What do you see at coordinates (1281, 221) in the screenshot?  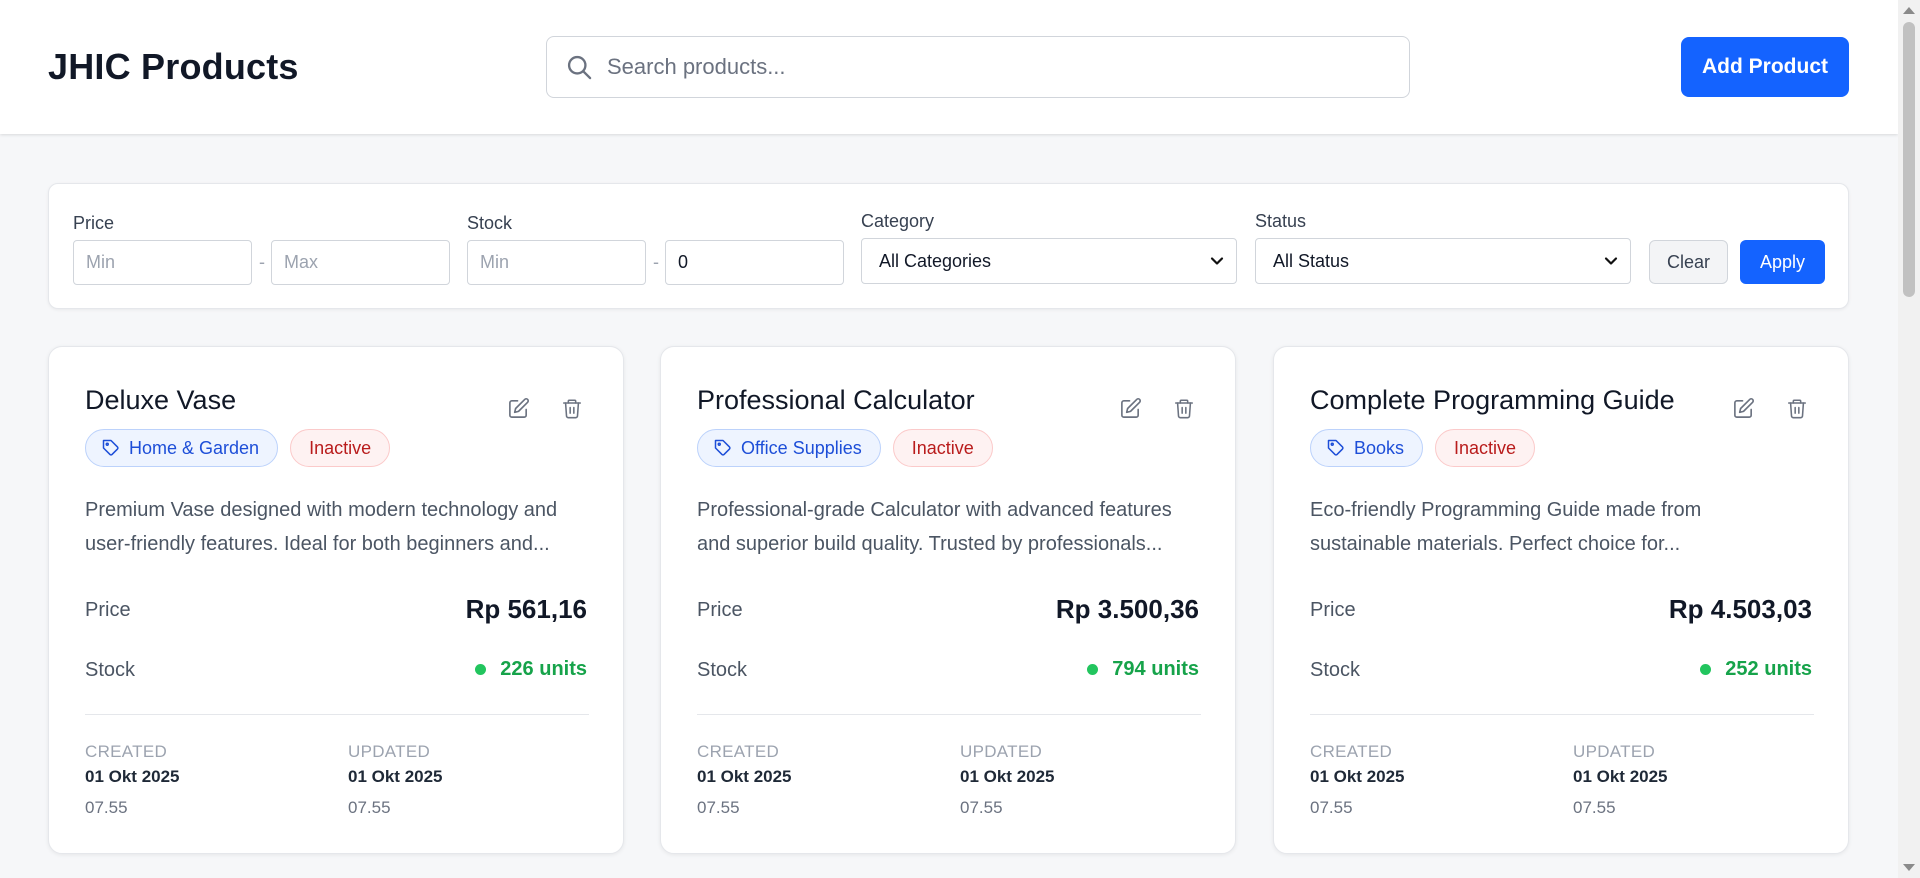 I see `status-filter-label: Status` at bounding box center [1281, 221].